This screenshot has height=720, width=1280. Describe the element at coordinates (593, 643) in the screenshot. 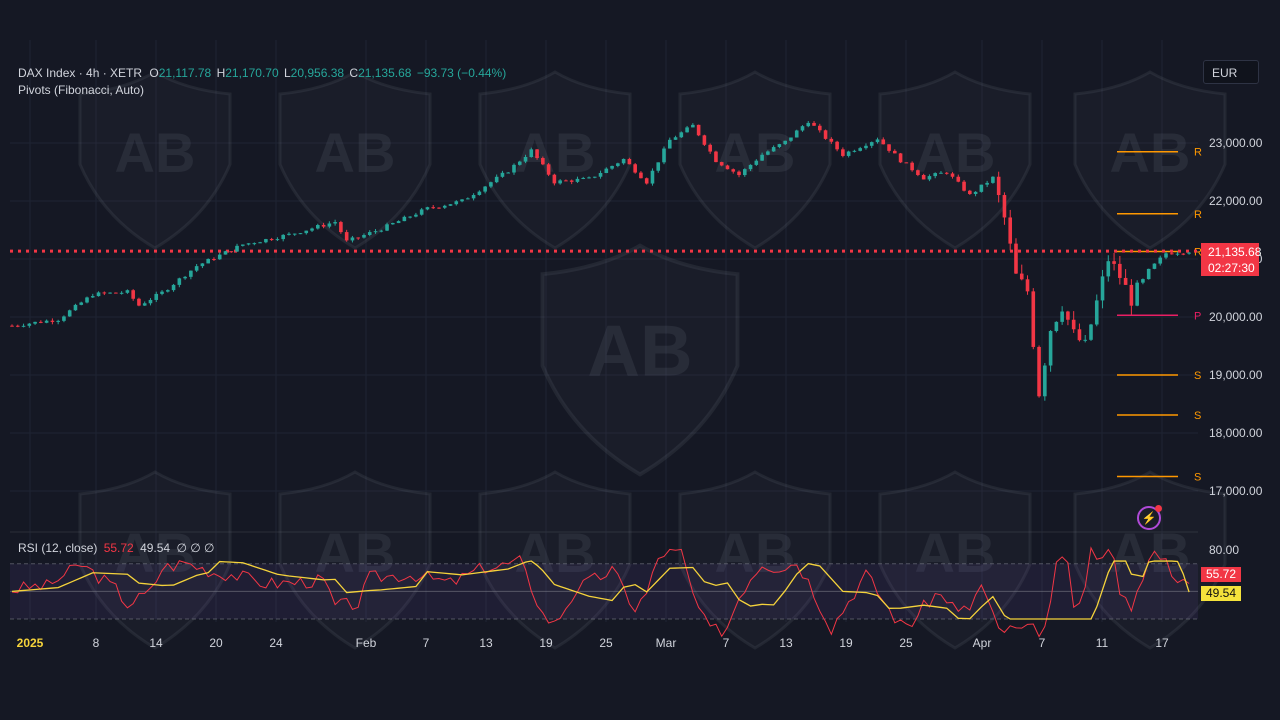

I see `time-axis: 2025 8 14 20 24 Feb 7 13 19 25 Mar 7 13 19 25 Apr 7 11 17` at that location.